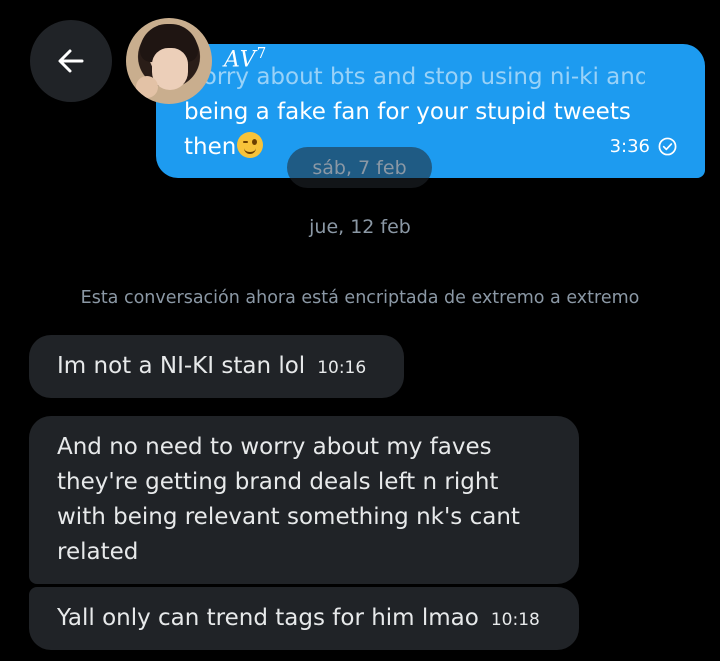  I want to click on received-message-time: 10:18, so click(515, 620).